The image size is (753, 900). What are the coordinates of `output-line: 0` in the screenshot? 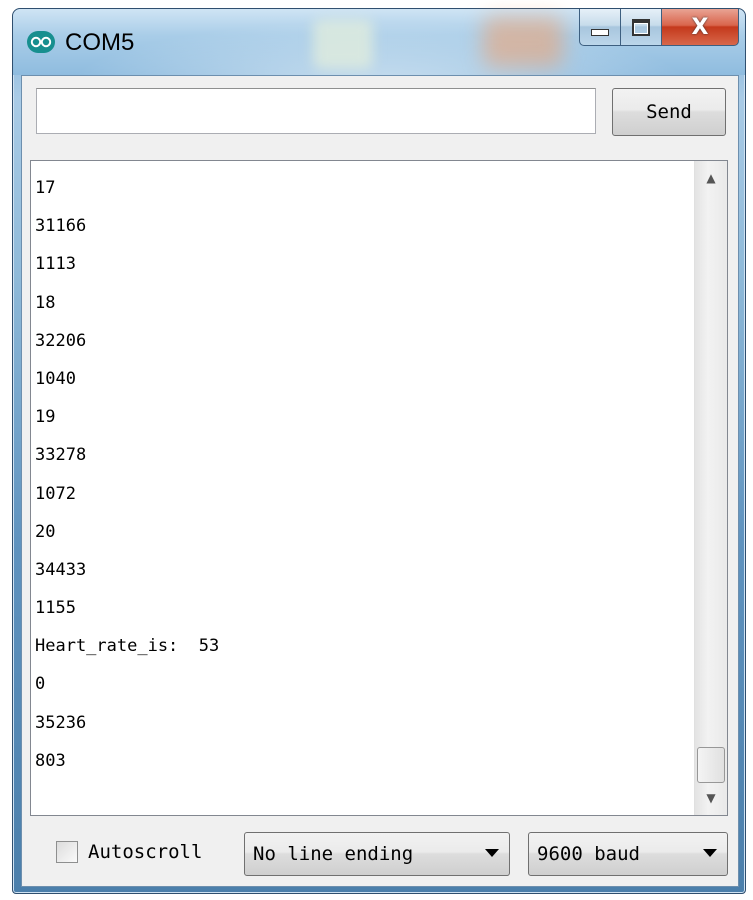 It's located at (40, 684).